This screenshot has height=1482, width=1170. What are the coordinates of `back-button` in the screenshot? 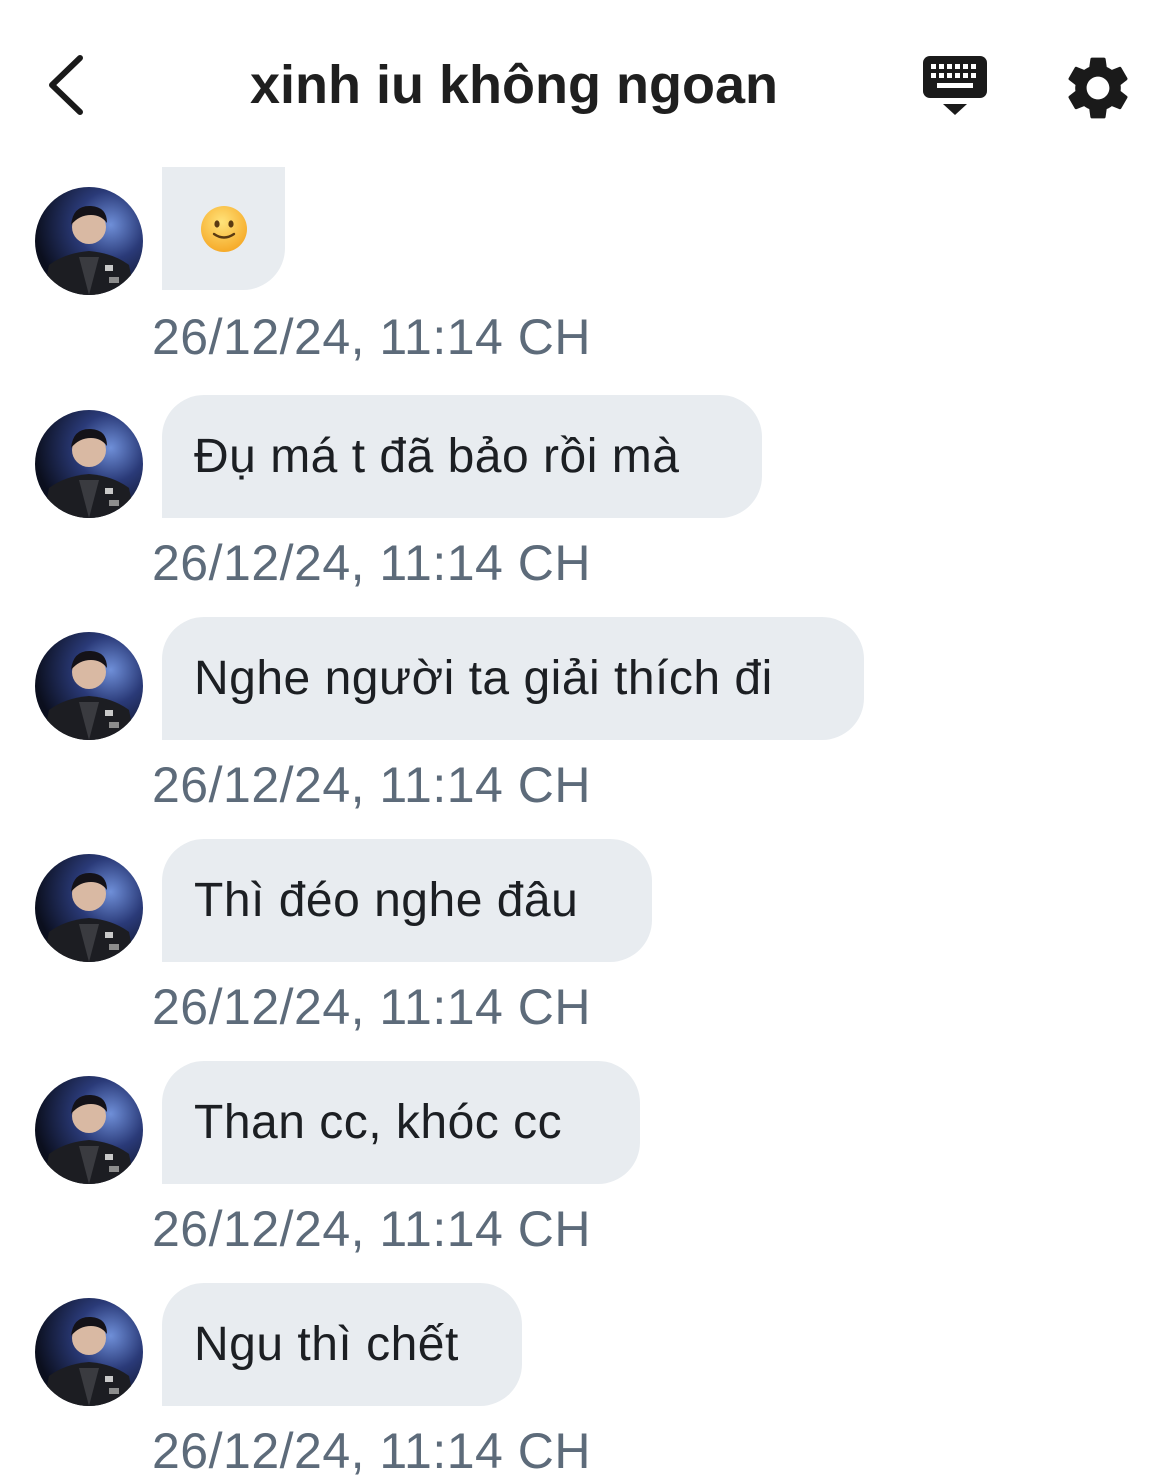 It's located at (70, 85).